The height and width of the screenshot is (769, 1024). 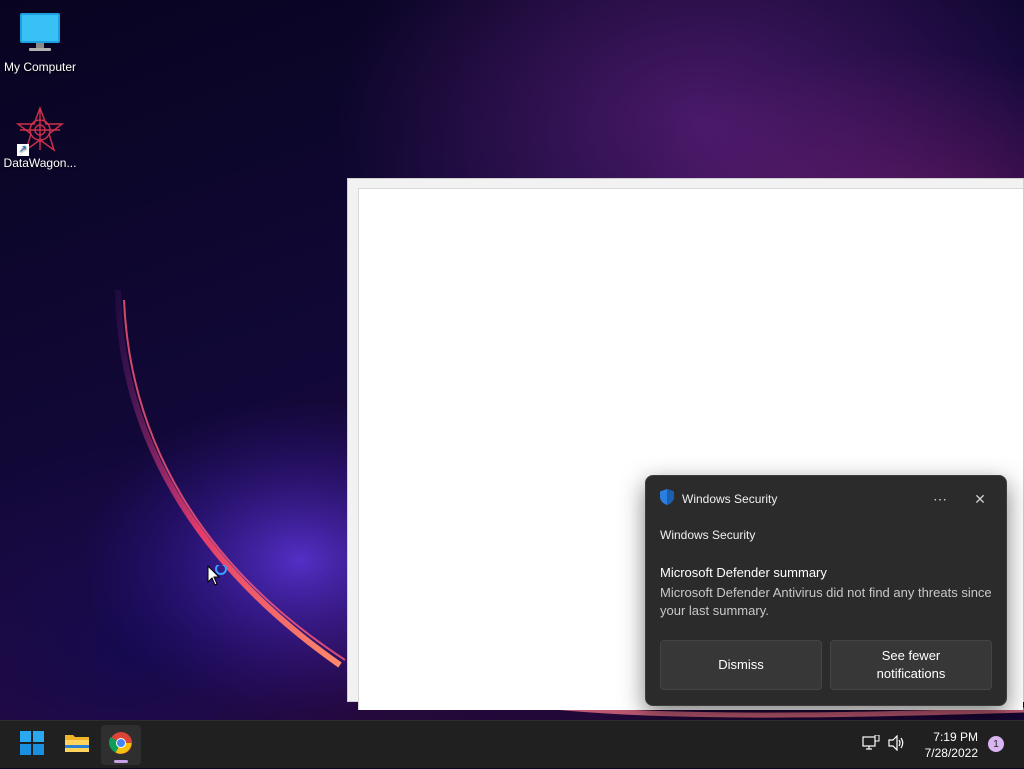 I want to click on toast-app-name: Windows Security, so click(x=730, y=499).